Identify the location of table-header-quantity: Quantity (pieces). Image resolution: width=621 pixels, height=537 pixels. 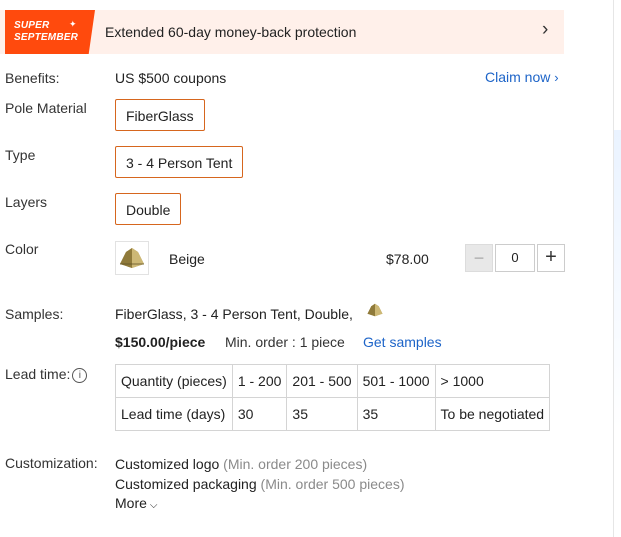
(174, 381).